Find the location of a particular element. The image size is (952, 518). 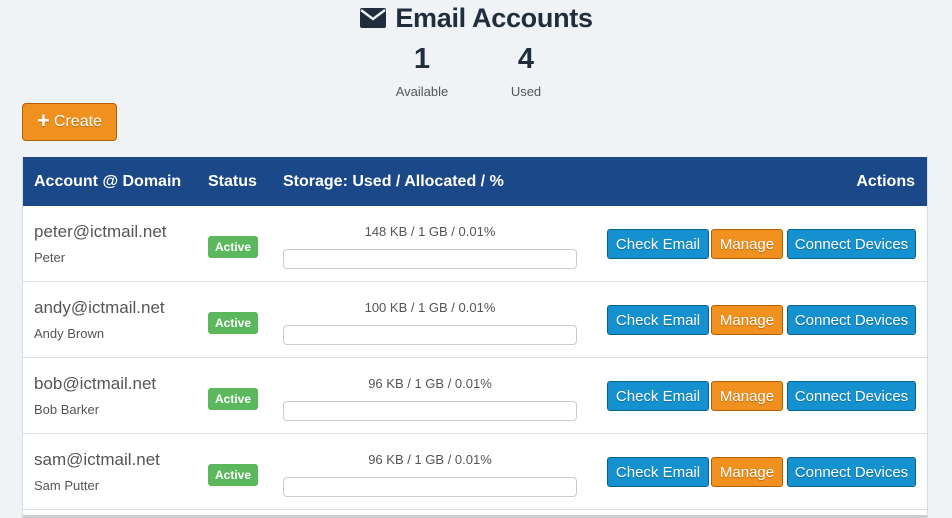

account-name: Sam Putter is located at coordinates (67, 485).